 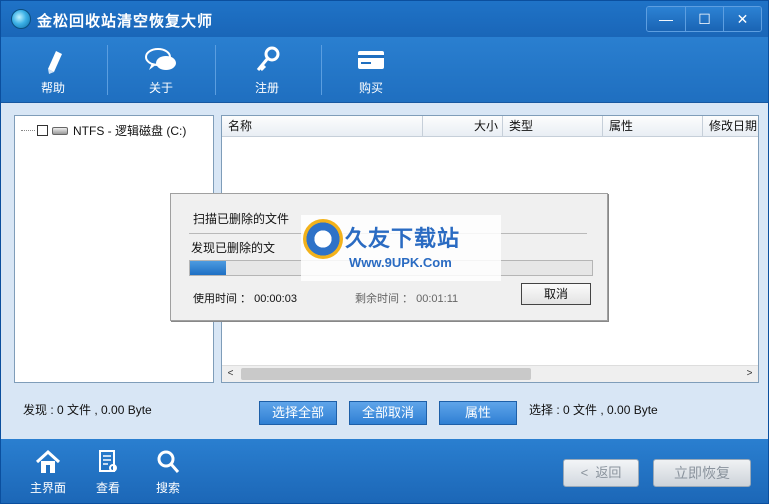 What do you see at coordinates (266, 88) in the screenshot?
I see `register-label: 注册` at bounding box center [266, 88].